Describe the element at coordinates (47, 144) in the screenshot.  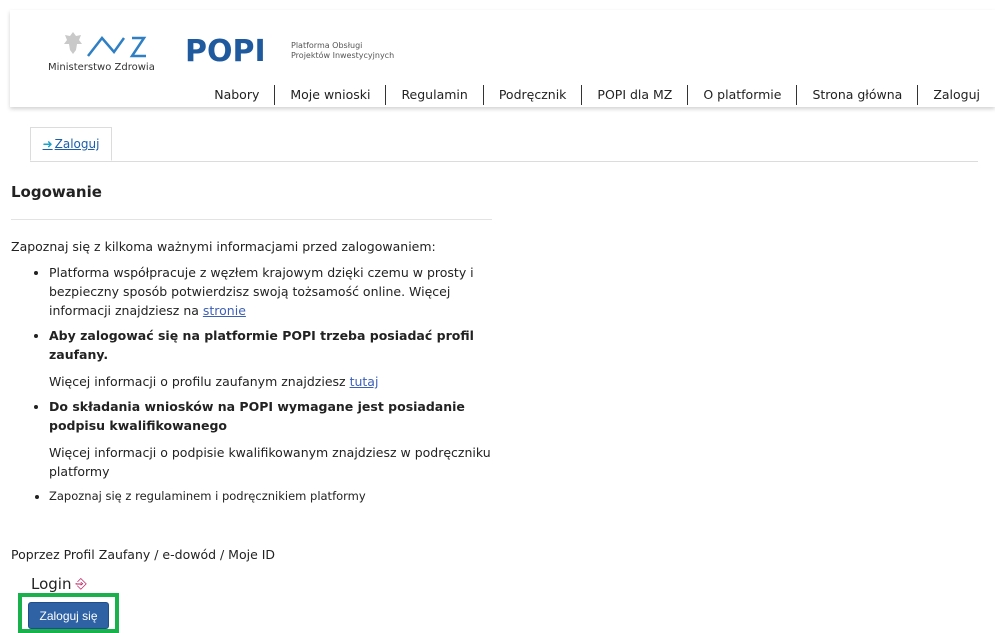
I see `login-arrow-icon: ➜` at that location.